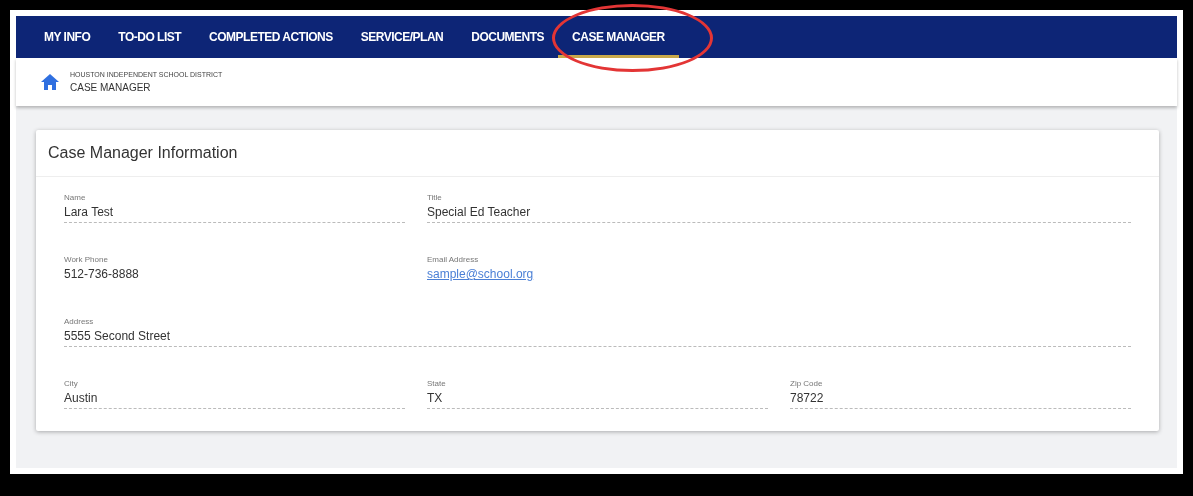 The image size is (1193, 496). What do you see at coordinates (150, 37) in the screenshot?
I see `nav-tab: TO-DO LIST` at bounding box center [150, 37].